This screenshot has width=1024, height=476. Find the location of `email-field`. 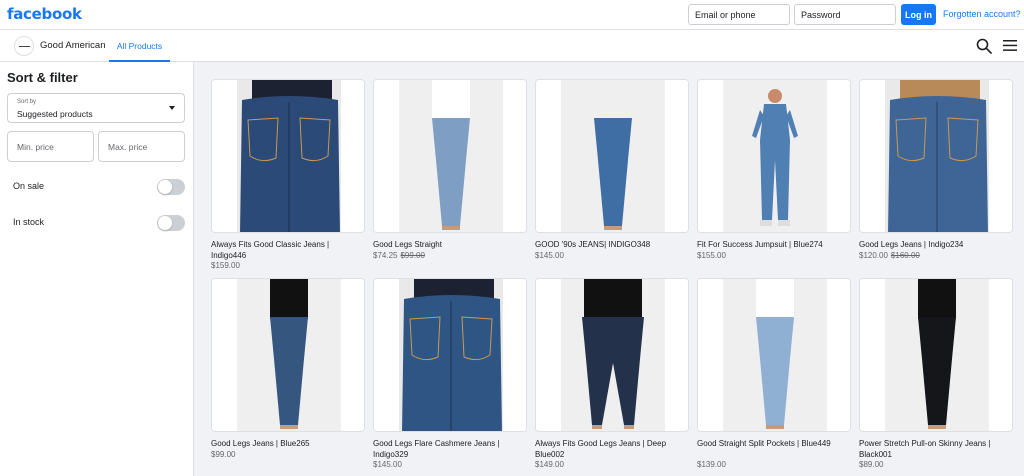

email-field is located at coordinates (739, 14).